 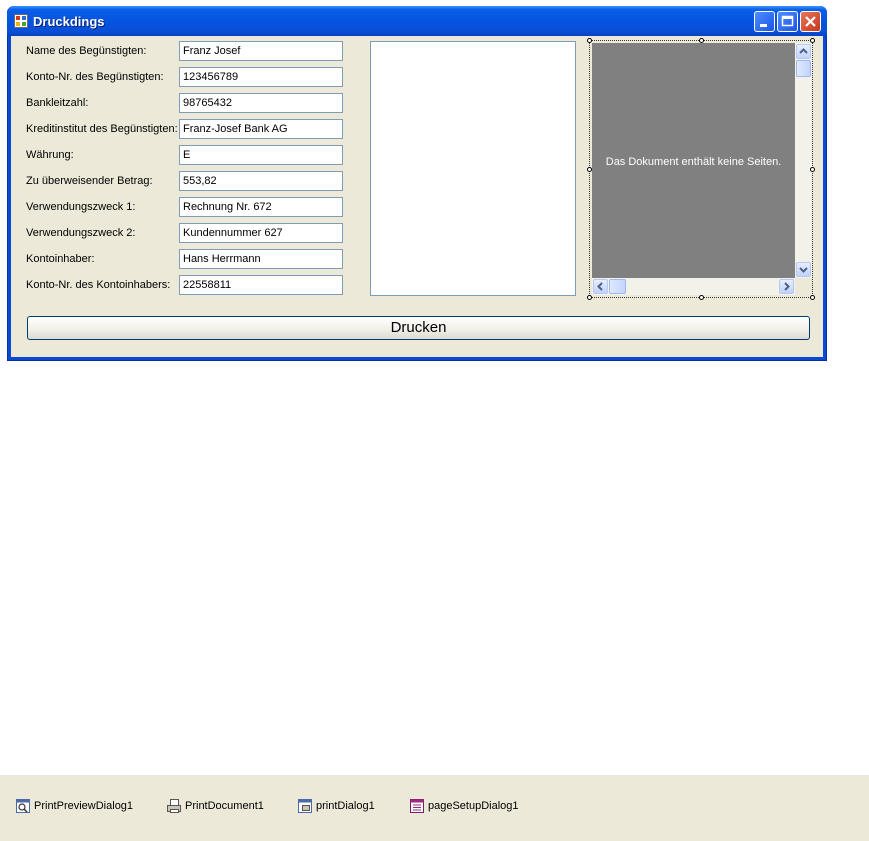 What do you see at coordinates (261, 77) in the screenshot?
I see `beneficiary-account-input: 123456789` at bounding box center [261, 77].